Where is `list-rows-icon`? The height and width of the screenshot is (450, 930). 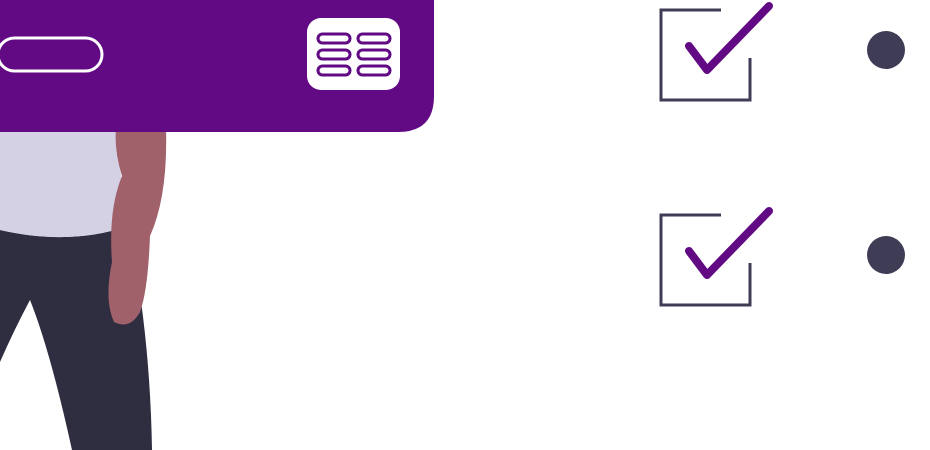 list-rows-icon is located at coordinates (353, 54).